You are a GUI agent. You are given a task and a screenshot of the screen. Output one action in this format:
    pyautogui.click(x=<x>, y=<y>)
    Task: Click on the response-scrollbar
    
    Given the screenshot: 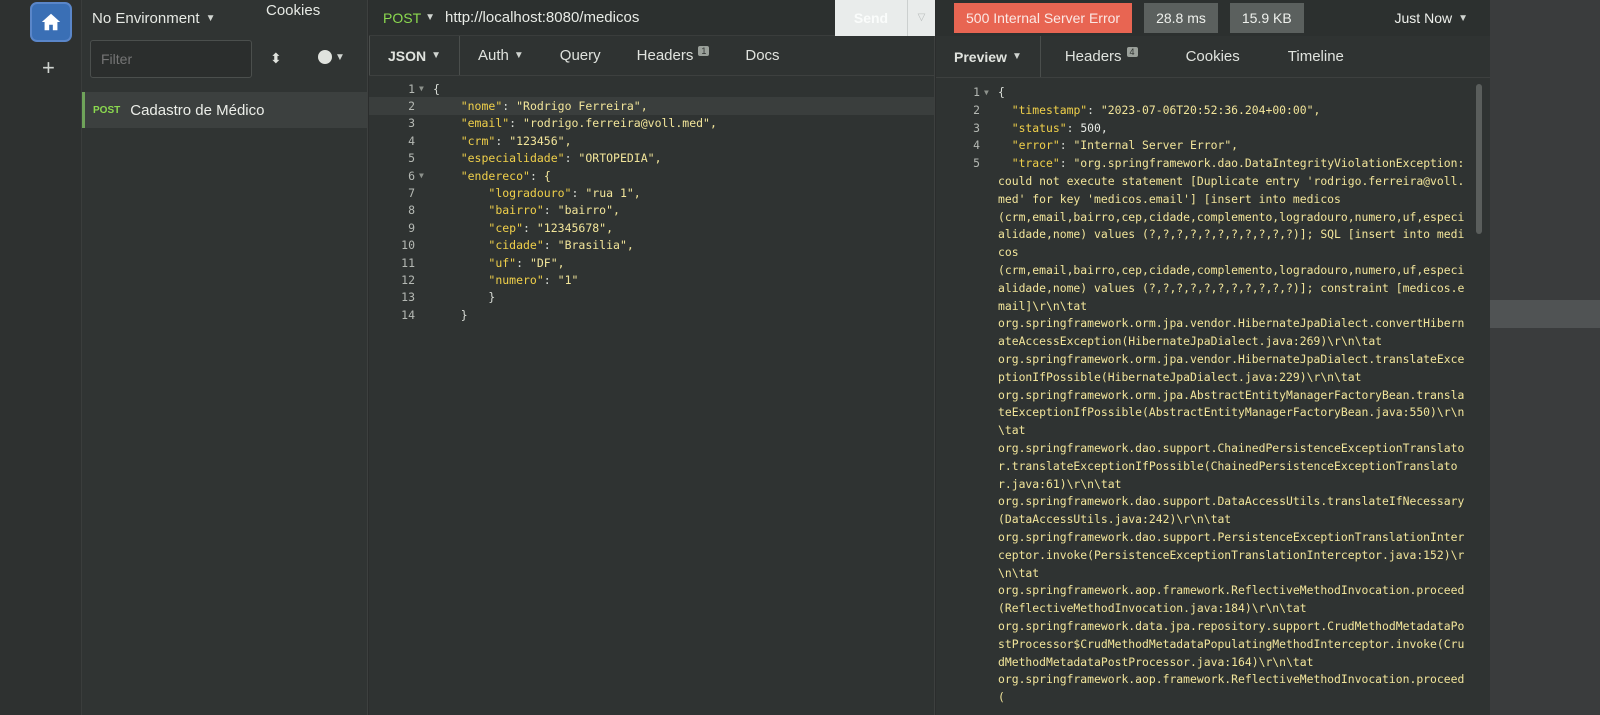 What is the action you would take?
    pyautogui.click(x=1479, y=159)
    